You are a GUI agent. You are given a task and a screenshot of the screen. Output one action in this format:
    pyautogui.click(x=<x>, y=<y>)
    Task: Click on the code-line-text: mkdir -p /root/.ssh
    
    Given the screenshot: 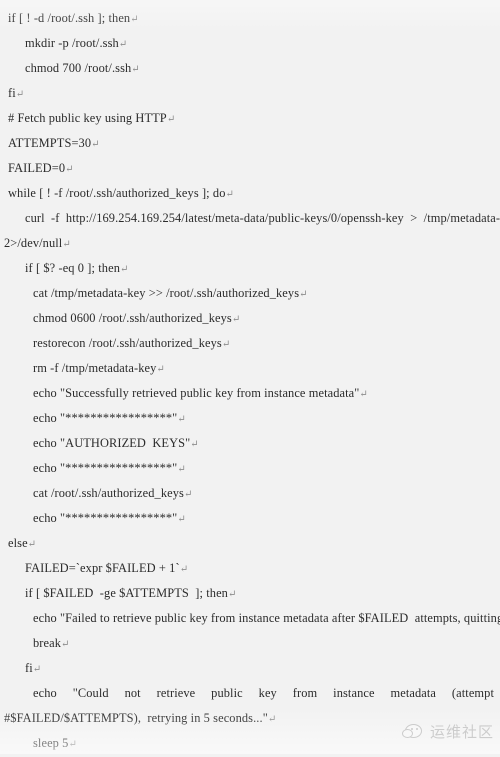 What is the action you would take?
    pyautogui.click(x=72, y=43)
    